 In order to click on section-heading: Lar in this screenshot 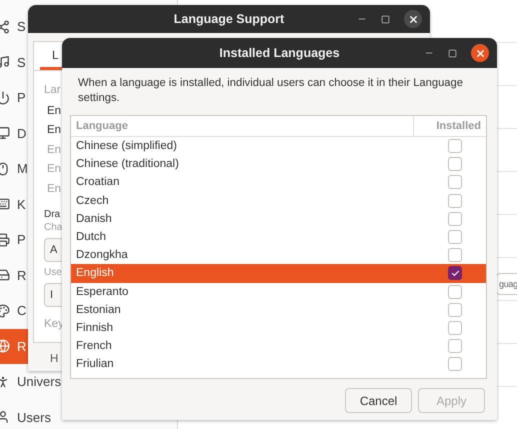, I will do `click(52, 90)`.